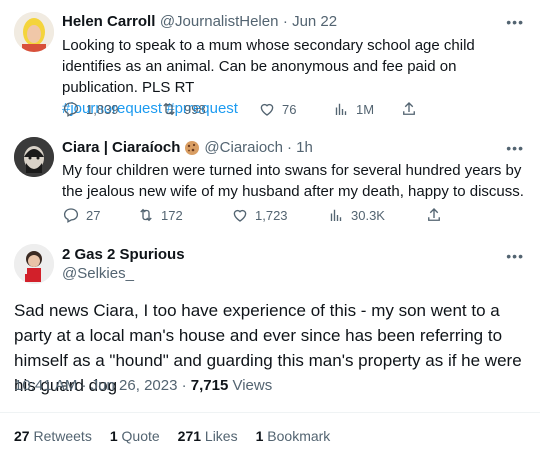  I want to click on like-count: 1,723, so click(271, 215).